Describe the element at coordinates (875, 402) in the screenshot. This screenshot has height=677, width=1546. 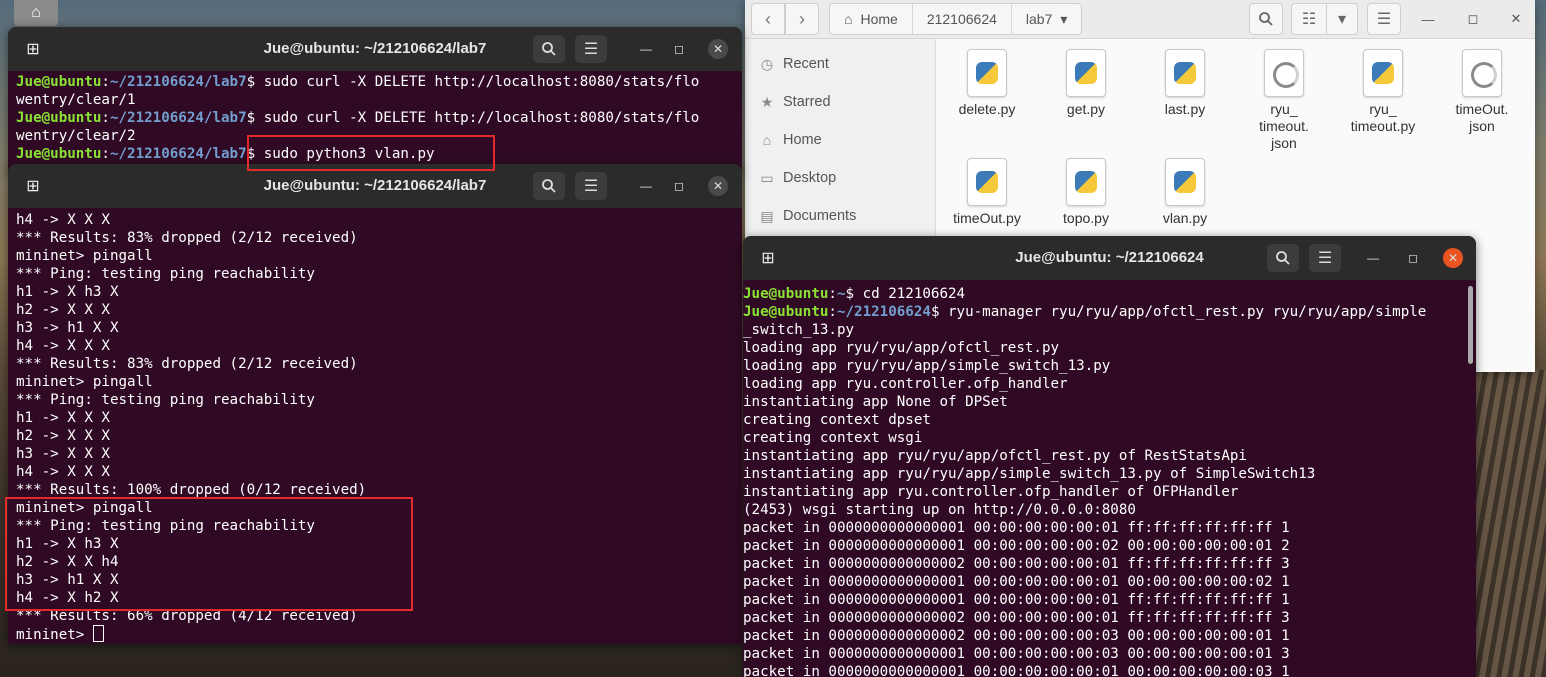
I see `terminal-text: instantiating app None of DPSet` at that location.